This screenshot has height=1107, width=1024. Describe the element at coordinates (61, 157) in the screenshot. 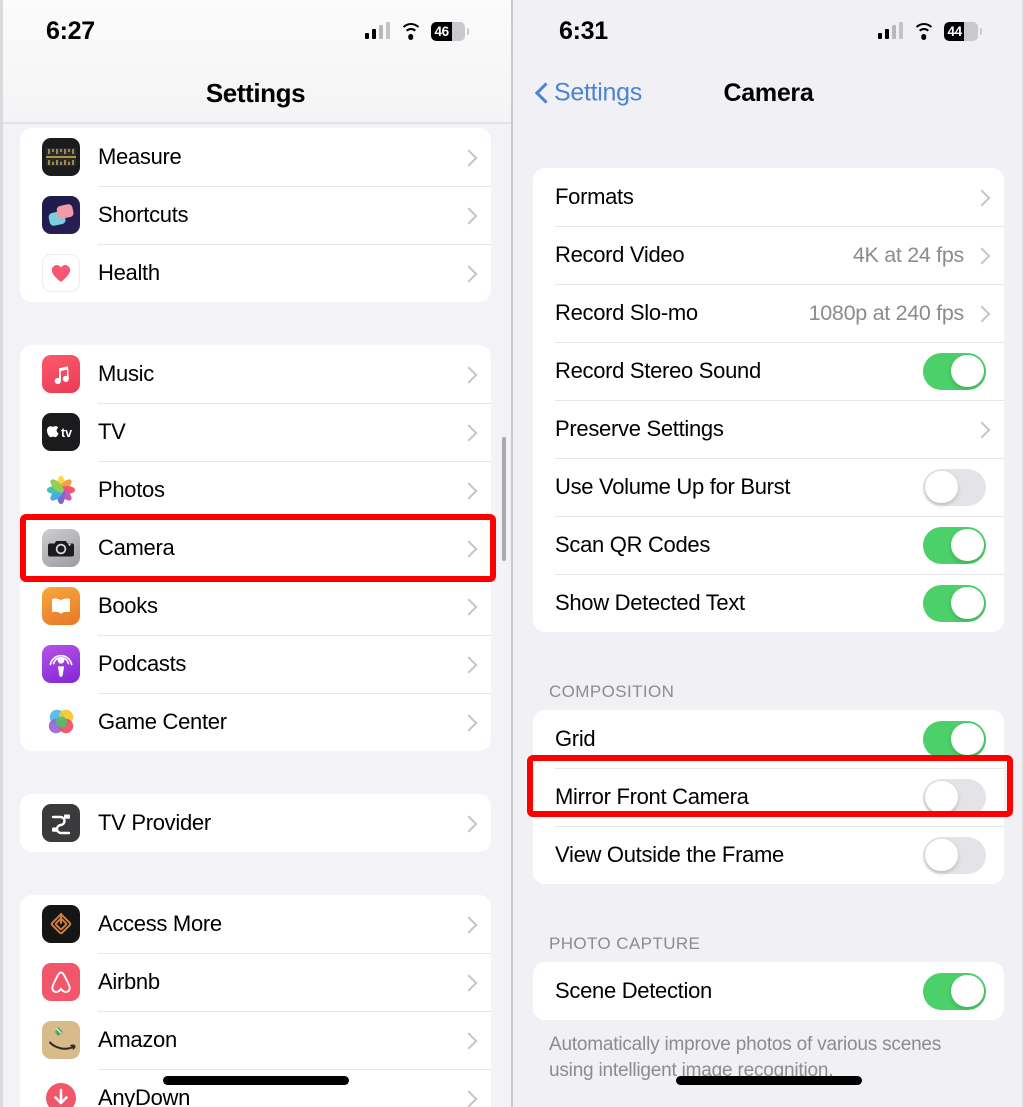

I see `measure-app-icon` at that location.